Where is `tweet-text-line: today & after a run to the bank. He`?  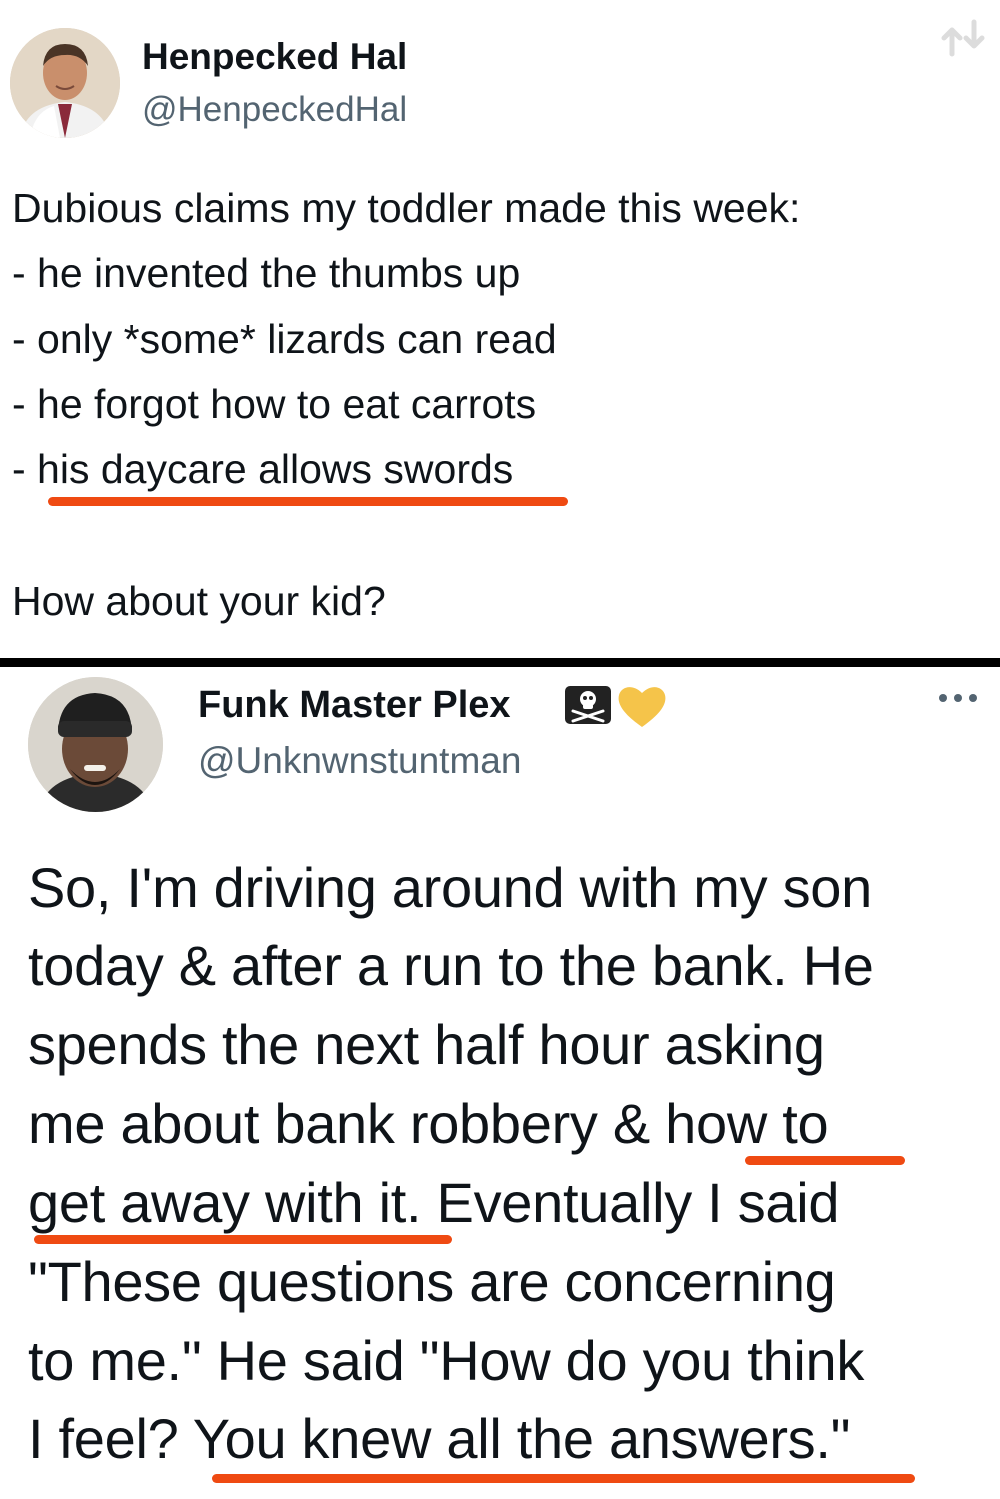
tweet-text-line: today & after a run to the bank. He is located at coordinates (451, 965).